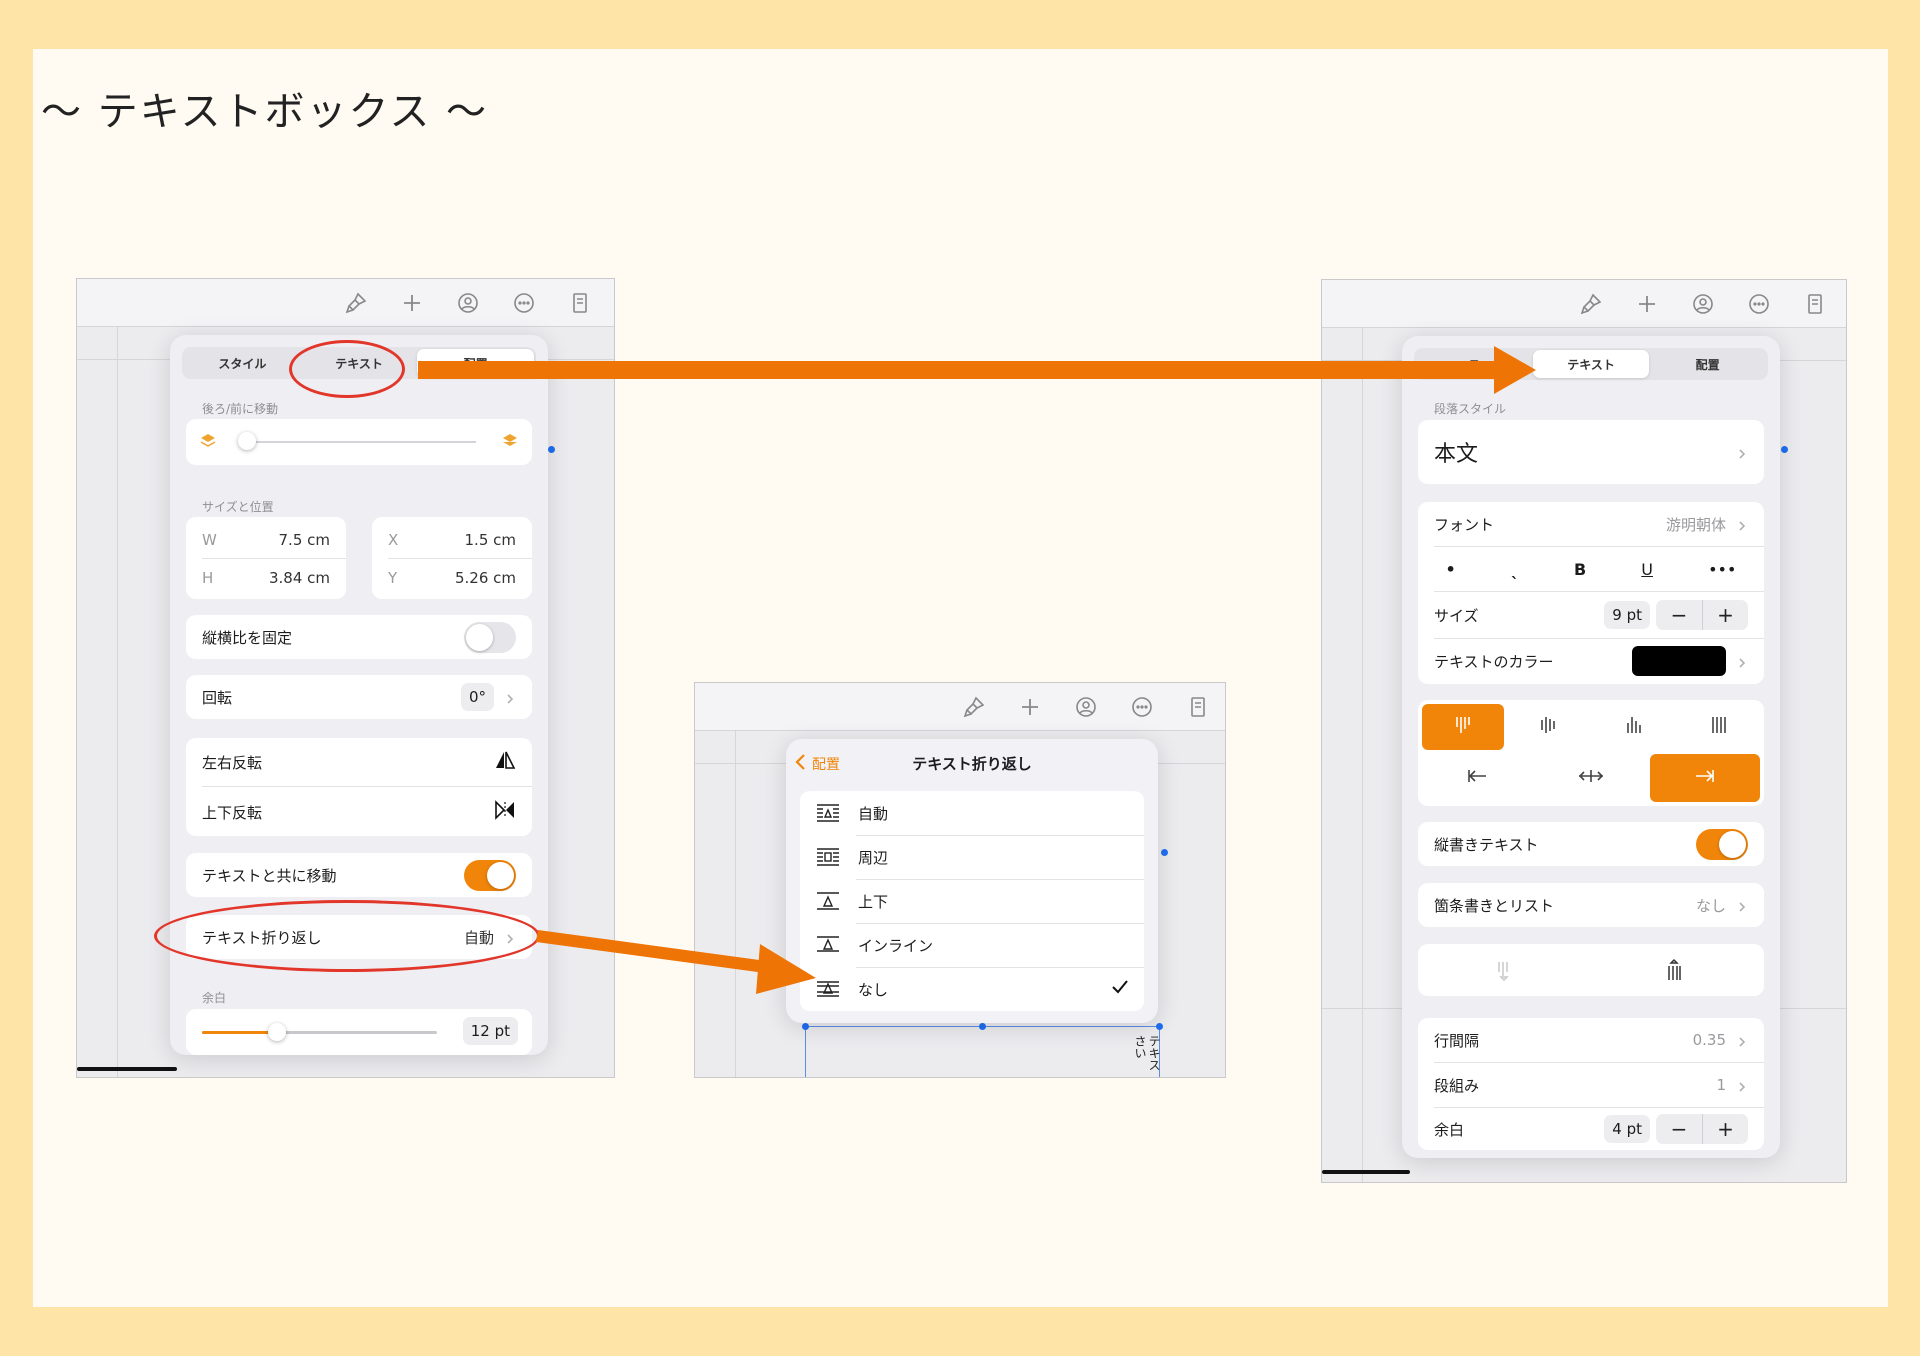  Describe the element at coordinates (1591, 1085) in the screenshot. I see `columns-row: 段組み 1` at that location.